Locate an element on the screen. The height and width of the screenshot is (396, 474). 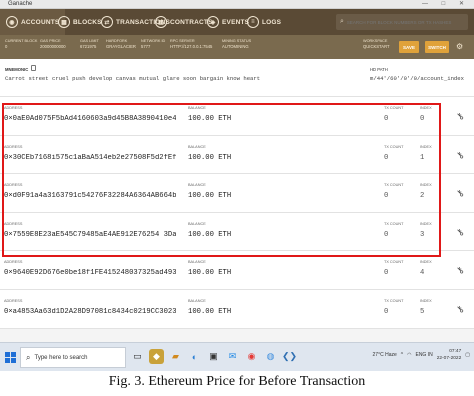
clock: 07:47 22-07-2022 is located at coordinates (449, 355).